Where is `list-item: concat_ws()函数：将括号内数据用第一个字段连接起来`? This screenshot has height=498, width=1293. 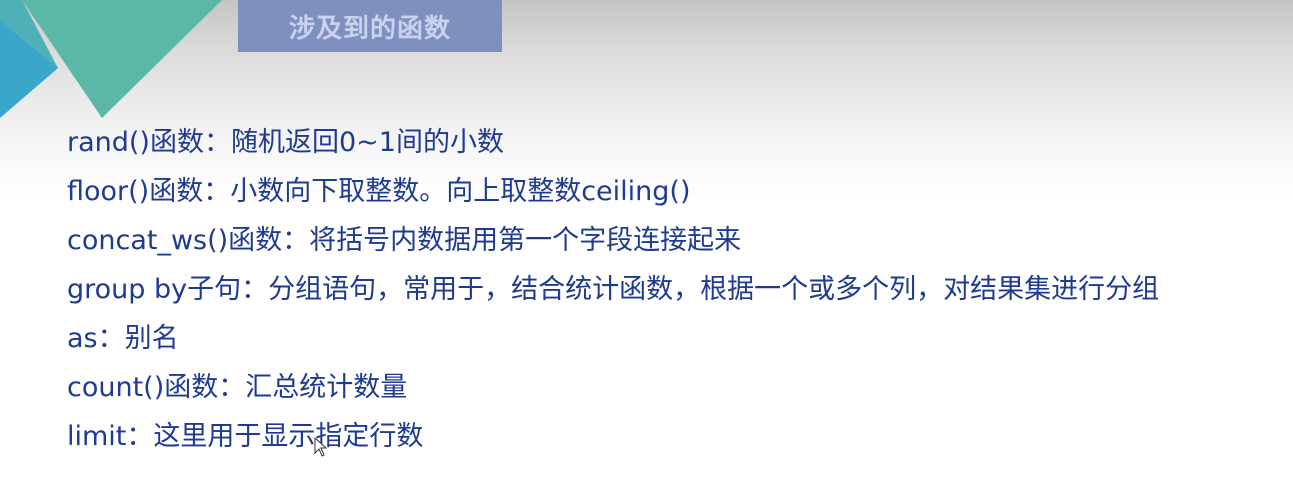 list-item: concat_ws()函数：将括号内数据用第一个字段连接起来 is located at coordinates (404, 240).